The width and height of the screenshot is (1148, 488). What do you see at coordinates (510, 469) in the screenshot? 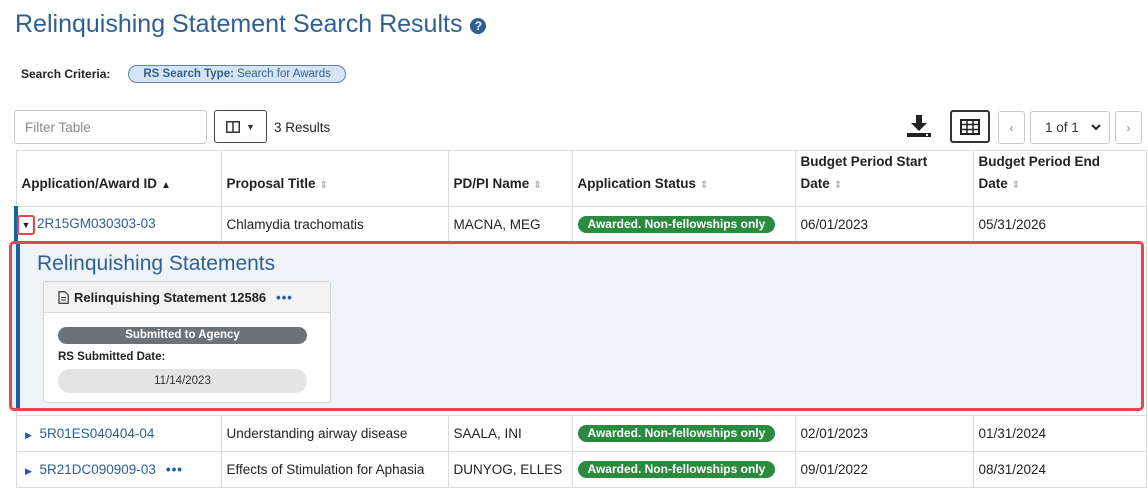
I see `pi-name-cell: DUNYOG, ELLES` at bounding box center [510, 469].